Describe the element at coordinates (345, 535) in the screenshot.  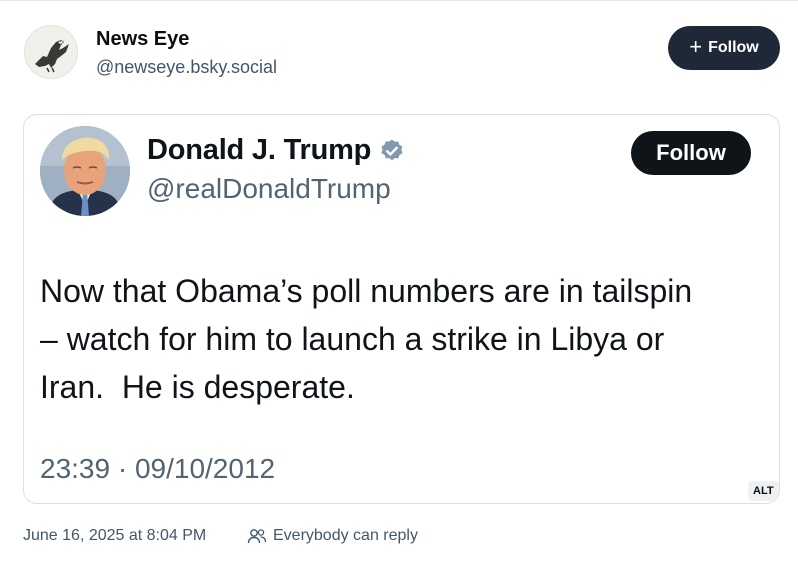
I see `reply-setting-label: Everybody can reply` at that location.